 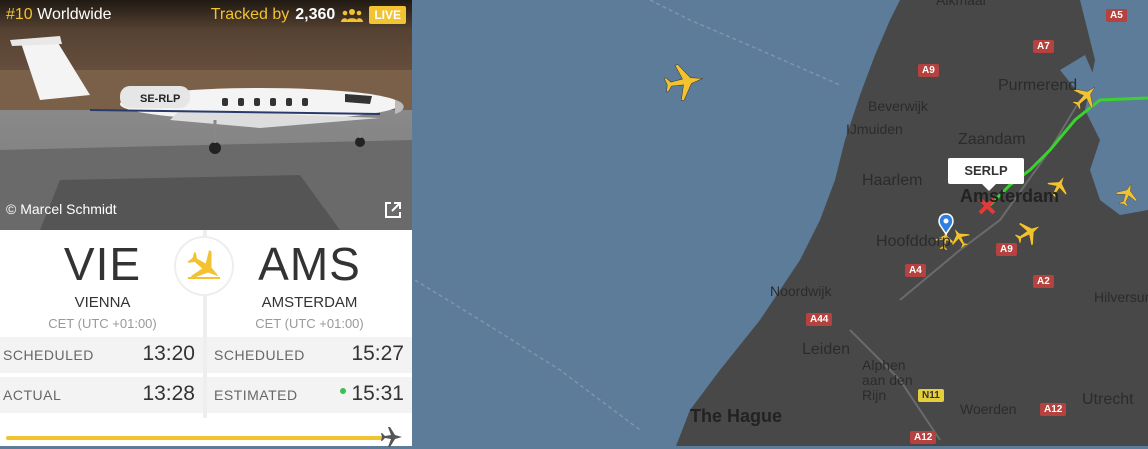 I want to click on dep-actual-time: 13:28, so click(x=168, y=393).